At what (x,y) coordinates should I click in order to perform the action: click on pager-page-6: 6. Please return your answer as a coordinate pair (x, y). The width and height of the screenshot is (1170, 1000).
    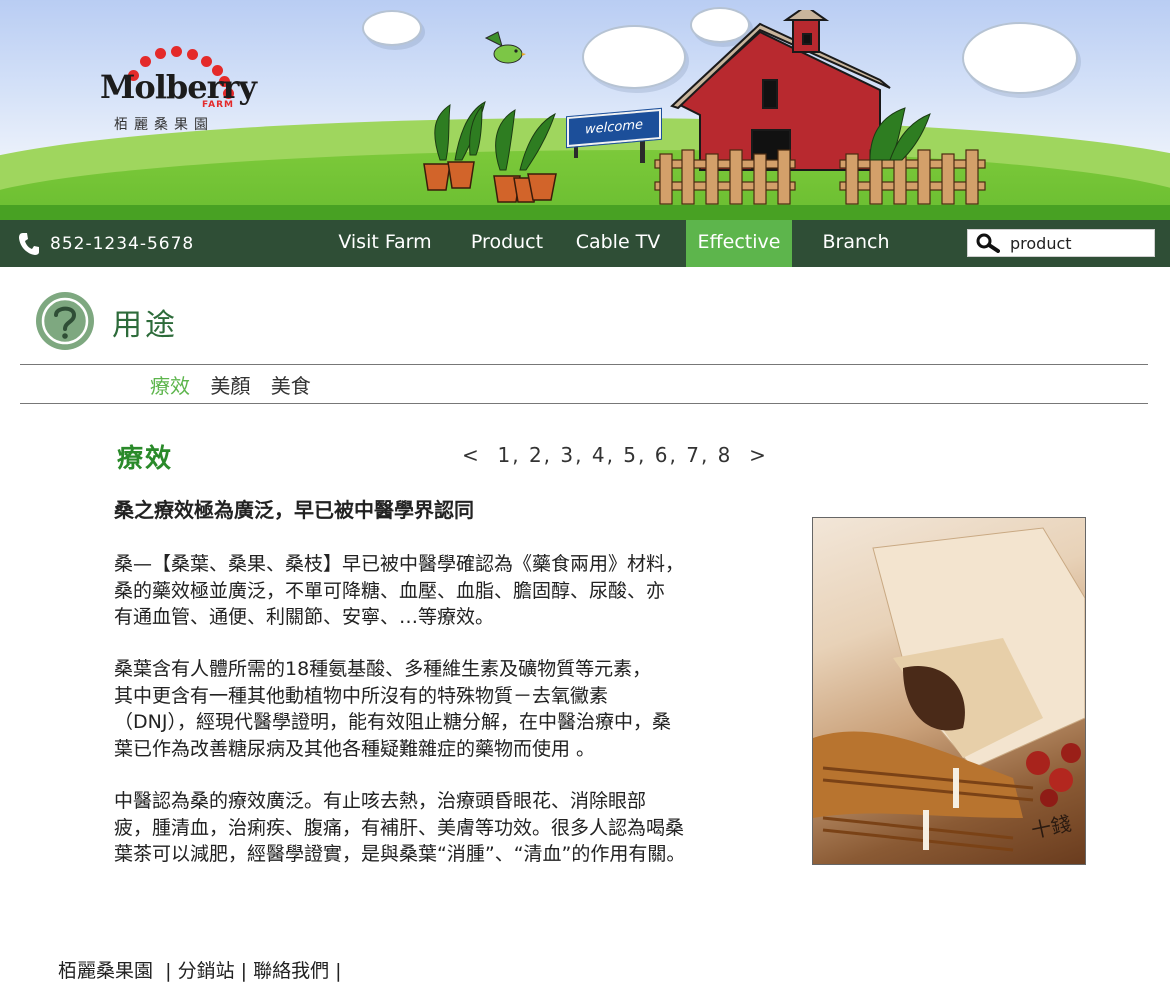
    Looking at the image, I should click on (662, 455).